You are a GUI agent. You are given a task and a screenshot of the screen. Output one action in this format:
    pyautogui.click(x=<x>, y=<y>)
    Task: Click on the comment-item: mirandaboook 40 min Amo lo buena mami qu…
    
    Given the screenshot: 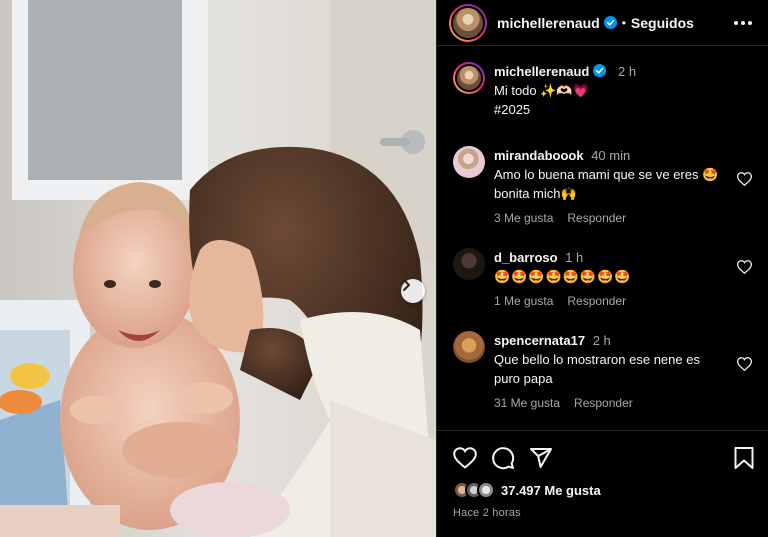 What is the action you would take?
    pyautogui.click(x=603, y=185)
    